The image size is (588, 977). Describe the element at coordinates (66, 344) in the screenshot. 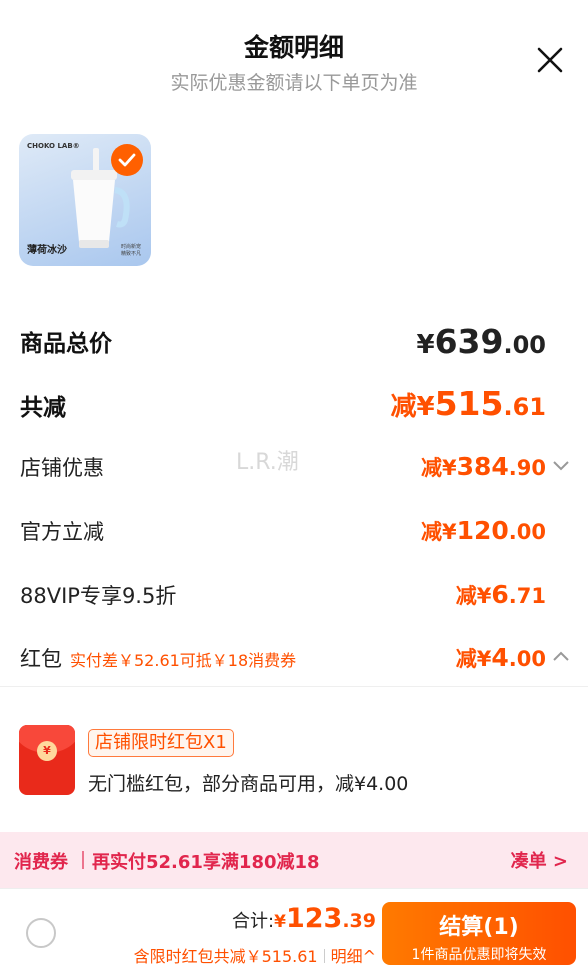

I see `total-price-label: 商品总价` at that location.